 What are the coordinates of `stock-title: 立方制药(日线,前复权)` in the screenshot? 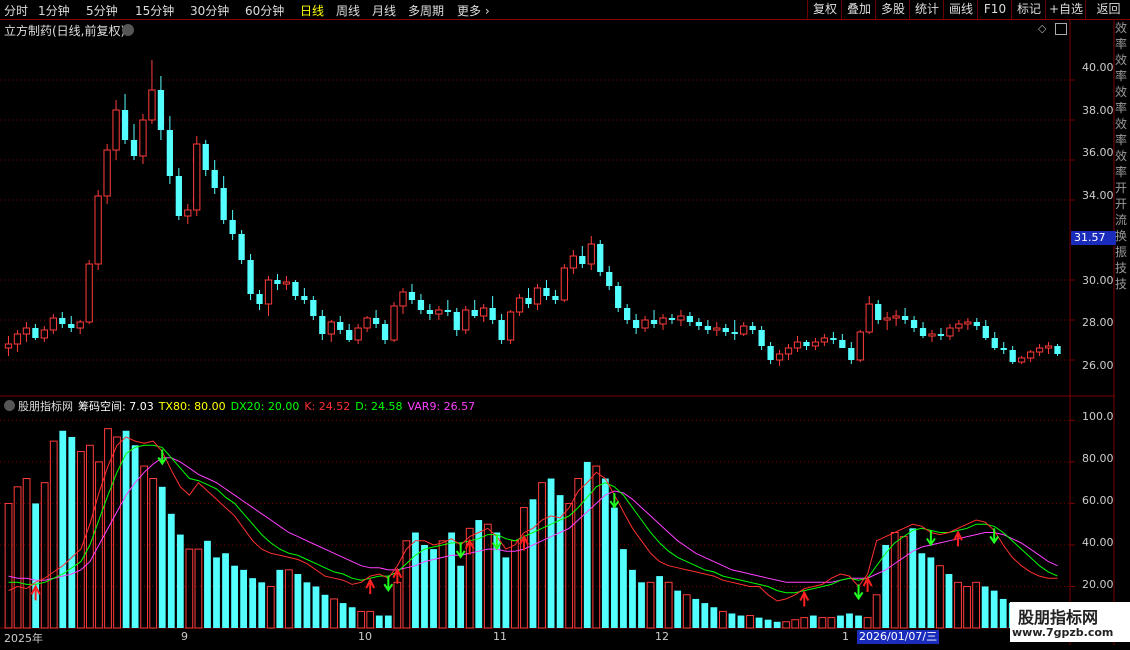 It's located at (65, 31).